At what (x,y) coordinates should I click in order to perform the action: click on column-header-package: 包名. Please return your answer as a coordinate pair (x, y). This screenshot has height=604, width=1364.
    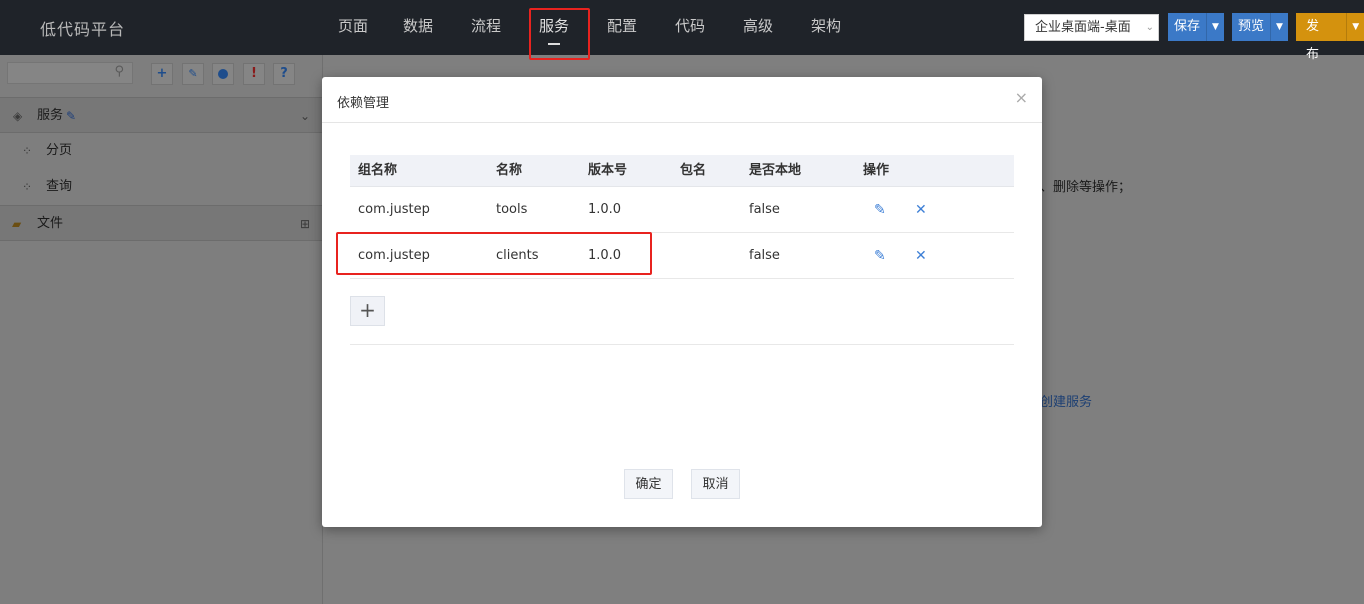
    Looking at the image, I should click on (693, 170).